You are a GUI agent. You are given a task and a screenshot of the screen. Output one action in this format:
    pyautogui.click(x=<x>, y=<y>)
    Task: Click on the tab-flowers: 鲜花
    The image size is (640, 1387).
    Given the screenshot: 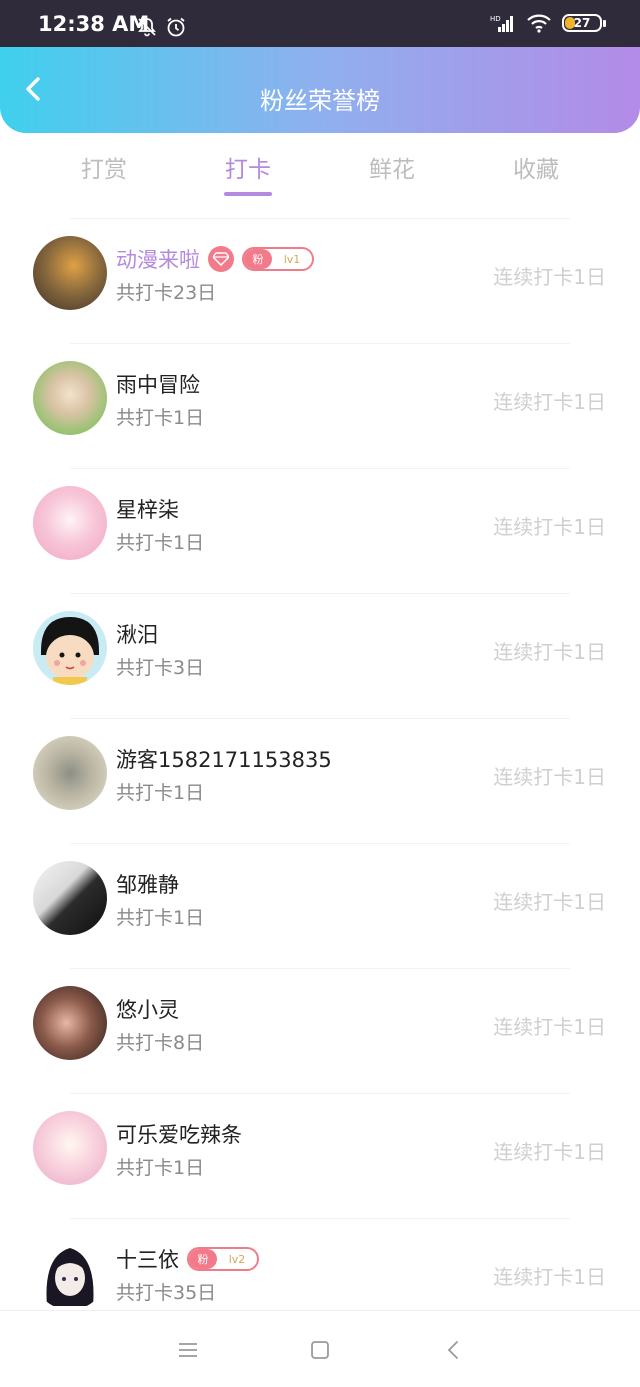 What is the action you would take?
    pyautogui.click(x=392, y=175)
    